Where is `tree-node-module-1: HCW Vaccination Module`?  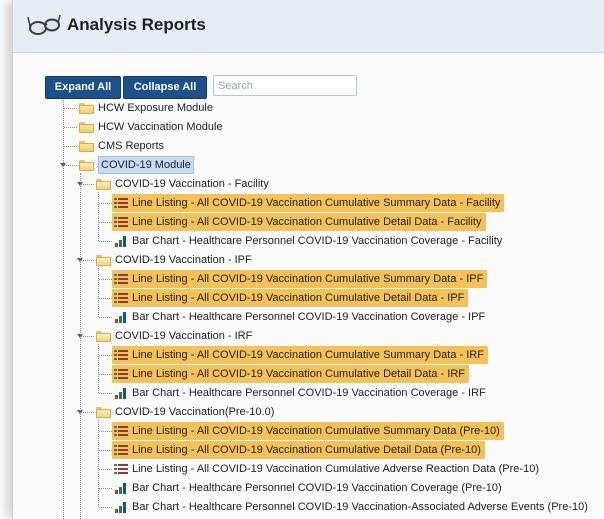
tree-node-module-1: HCW Vaccination Module is located at coordinates (151, 127).